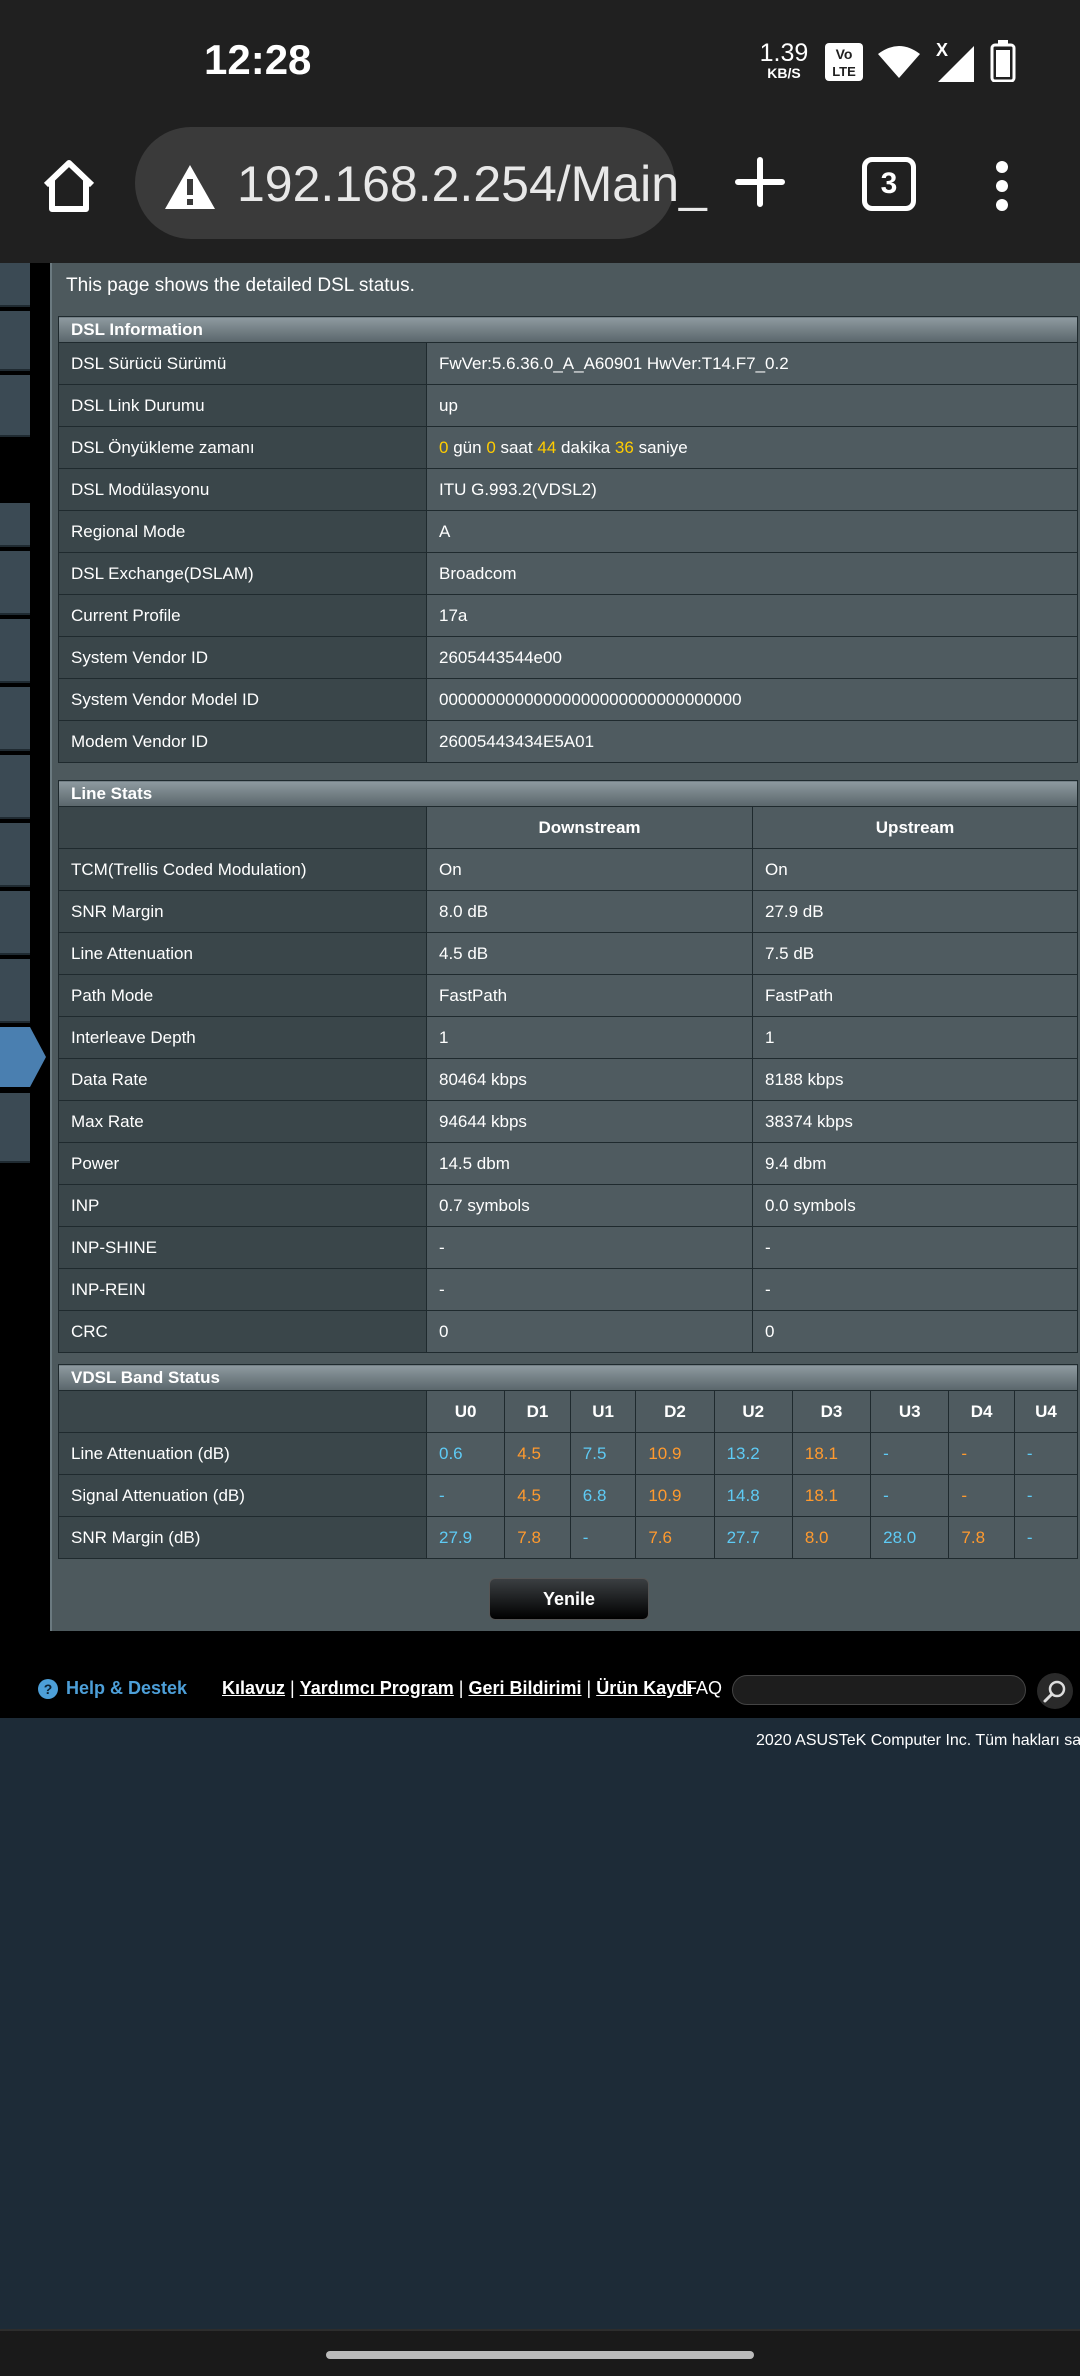 The height and width of the screenshot is (2376, 1080). Describe the element at coordinates (537, 1411) in the screenshot. I see `band-header: D1` at that location.